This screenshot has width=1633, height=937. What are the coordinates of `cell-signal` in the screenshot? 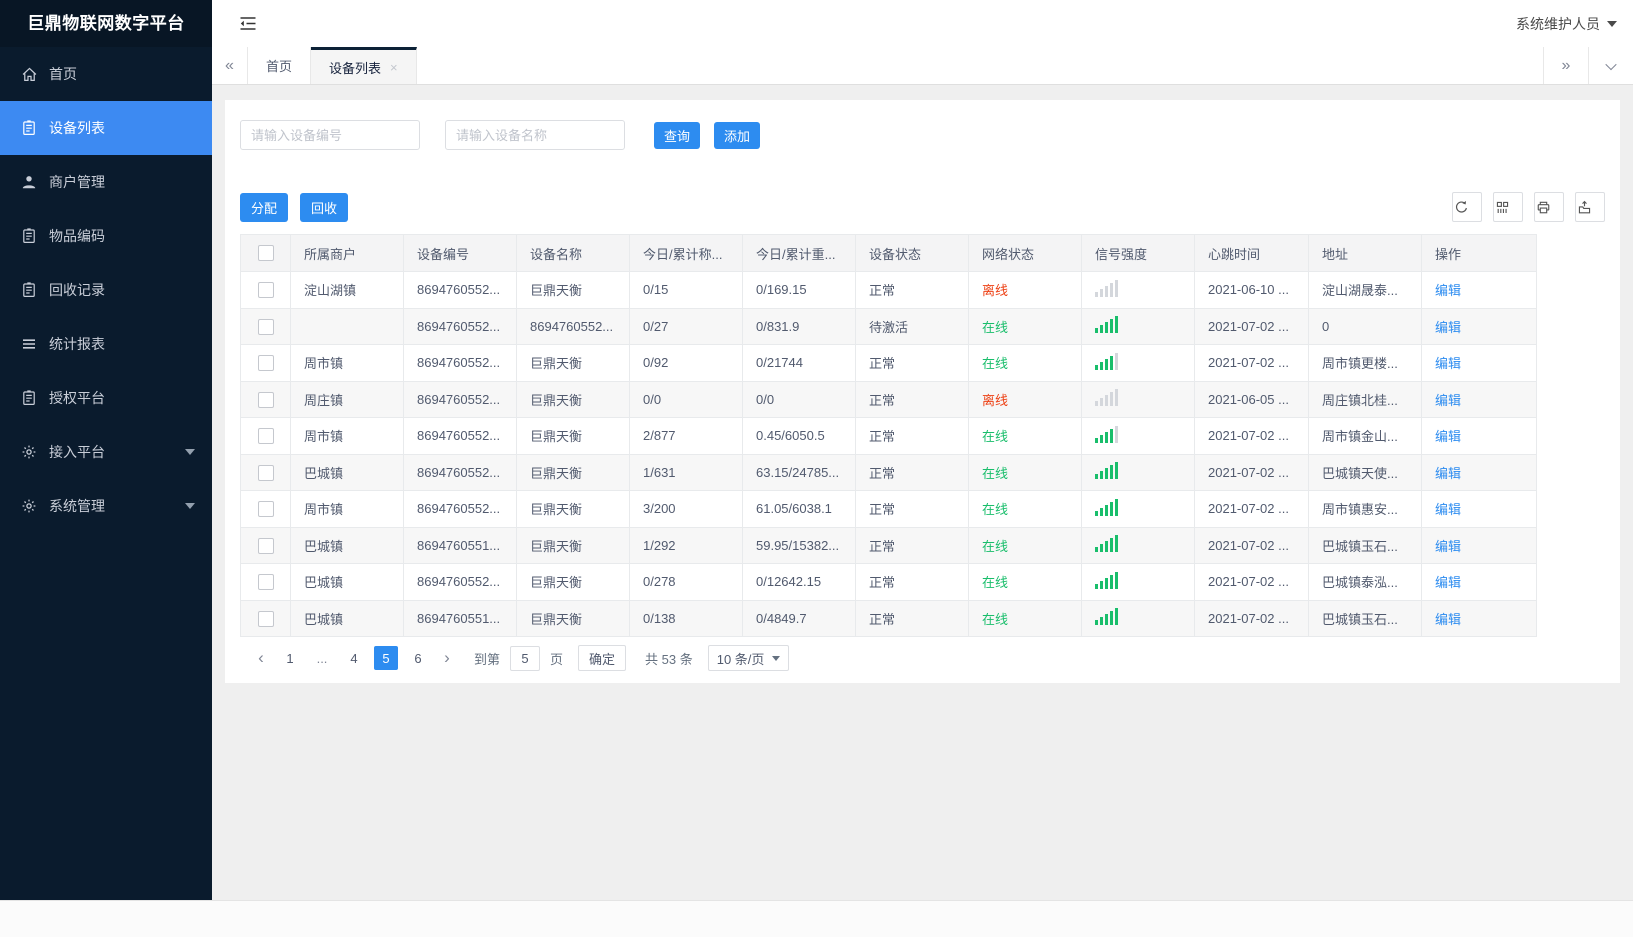 It's located at (1138, 436).